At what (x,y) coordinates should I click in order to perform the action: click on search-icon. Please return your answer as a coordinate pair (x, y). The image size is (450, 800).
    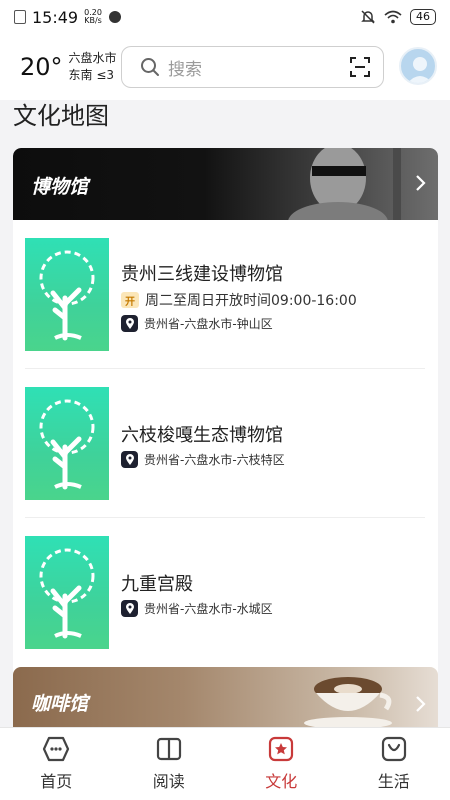
    Looking at the image, I should click on (150, 67).